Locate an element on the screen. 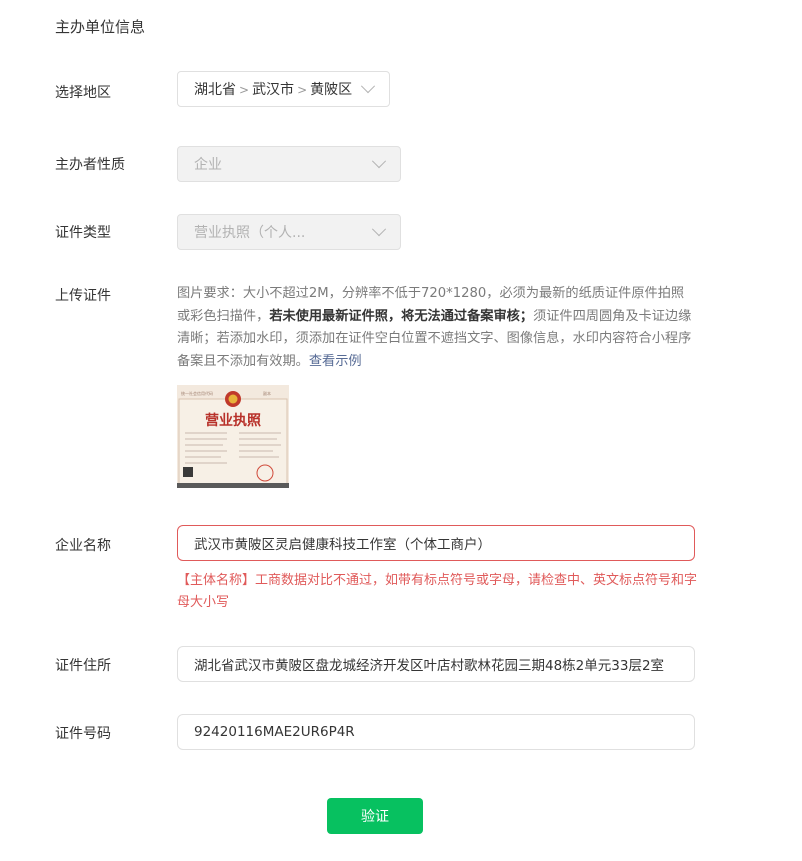  region-label: 选择地区 is located at coordinates (83, 93).